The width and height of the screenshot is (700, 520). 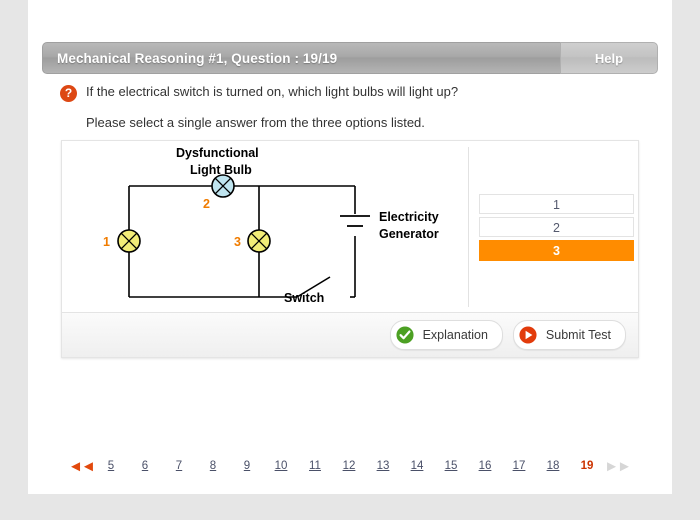 I want to click on page-link-14: 14, so click(x=417, y=466).